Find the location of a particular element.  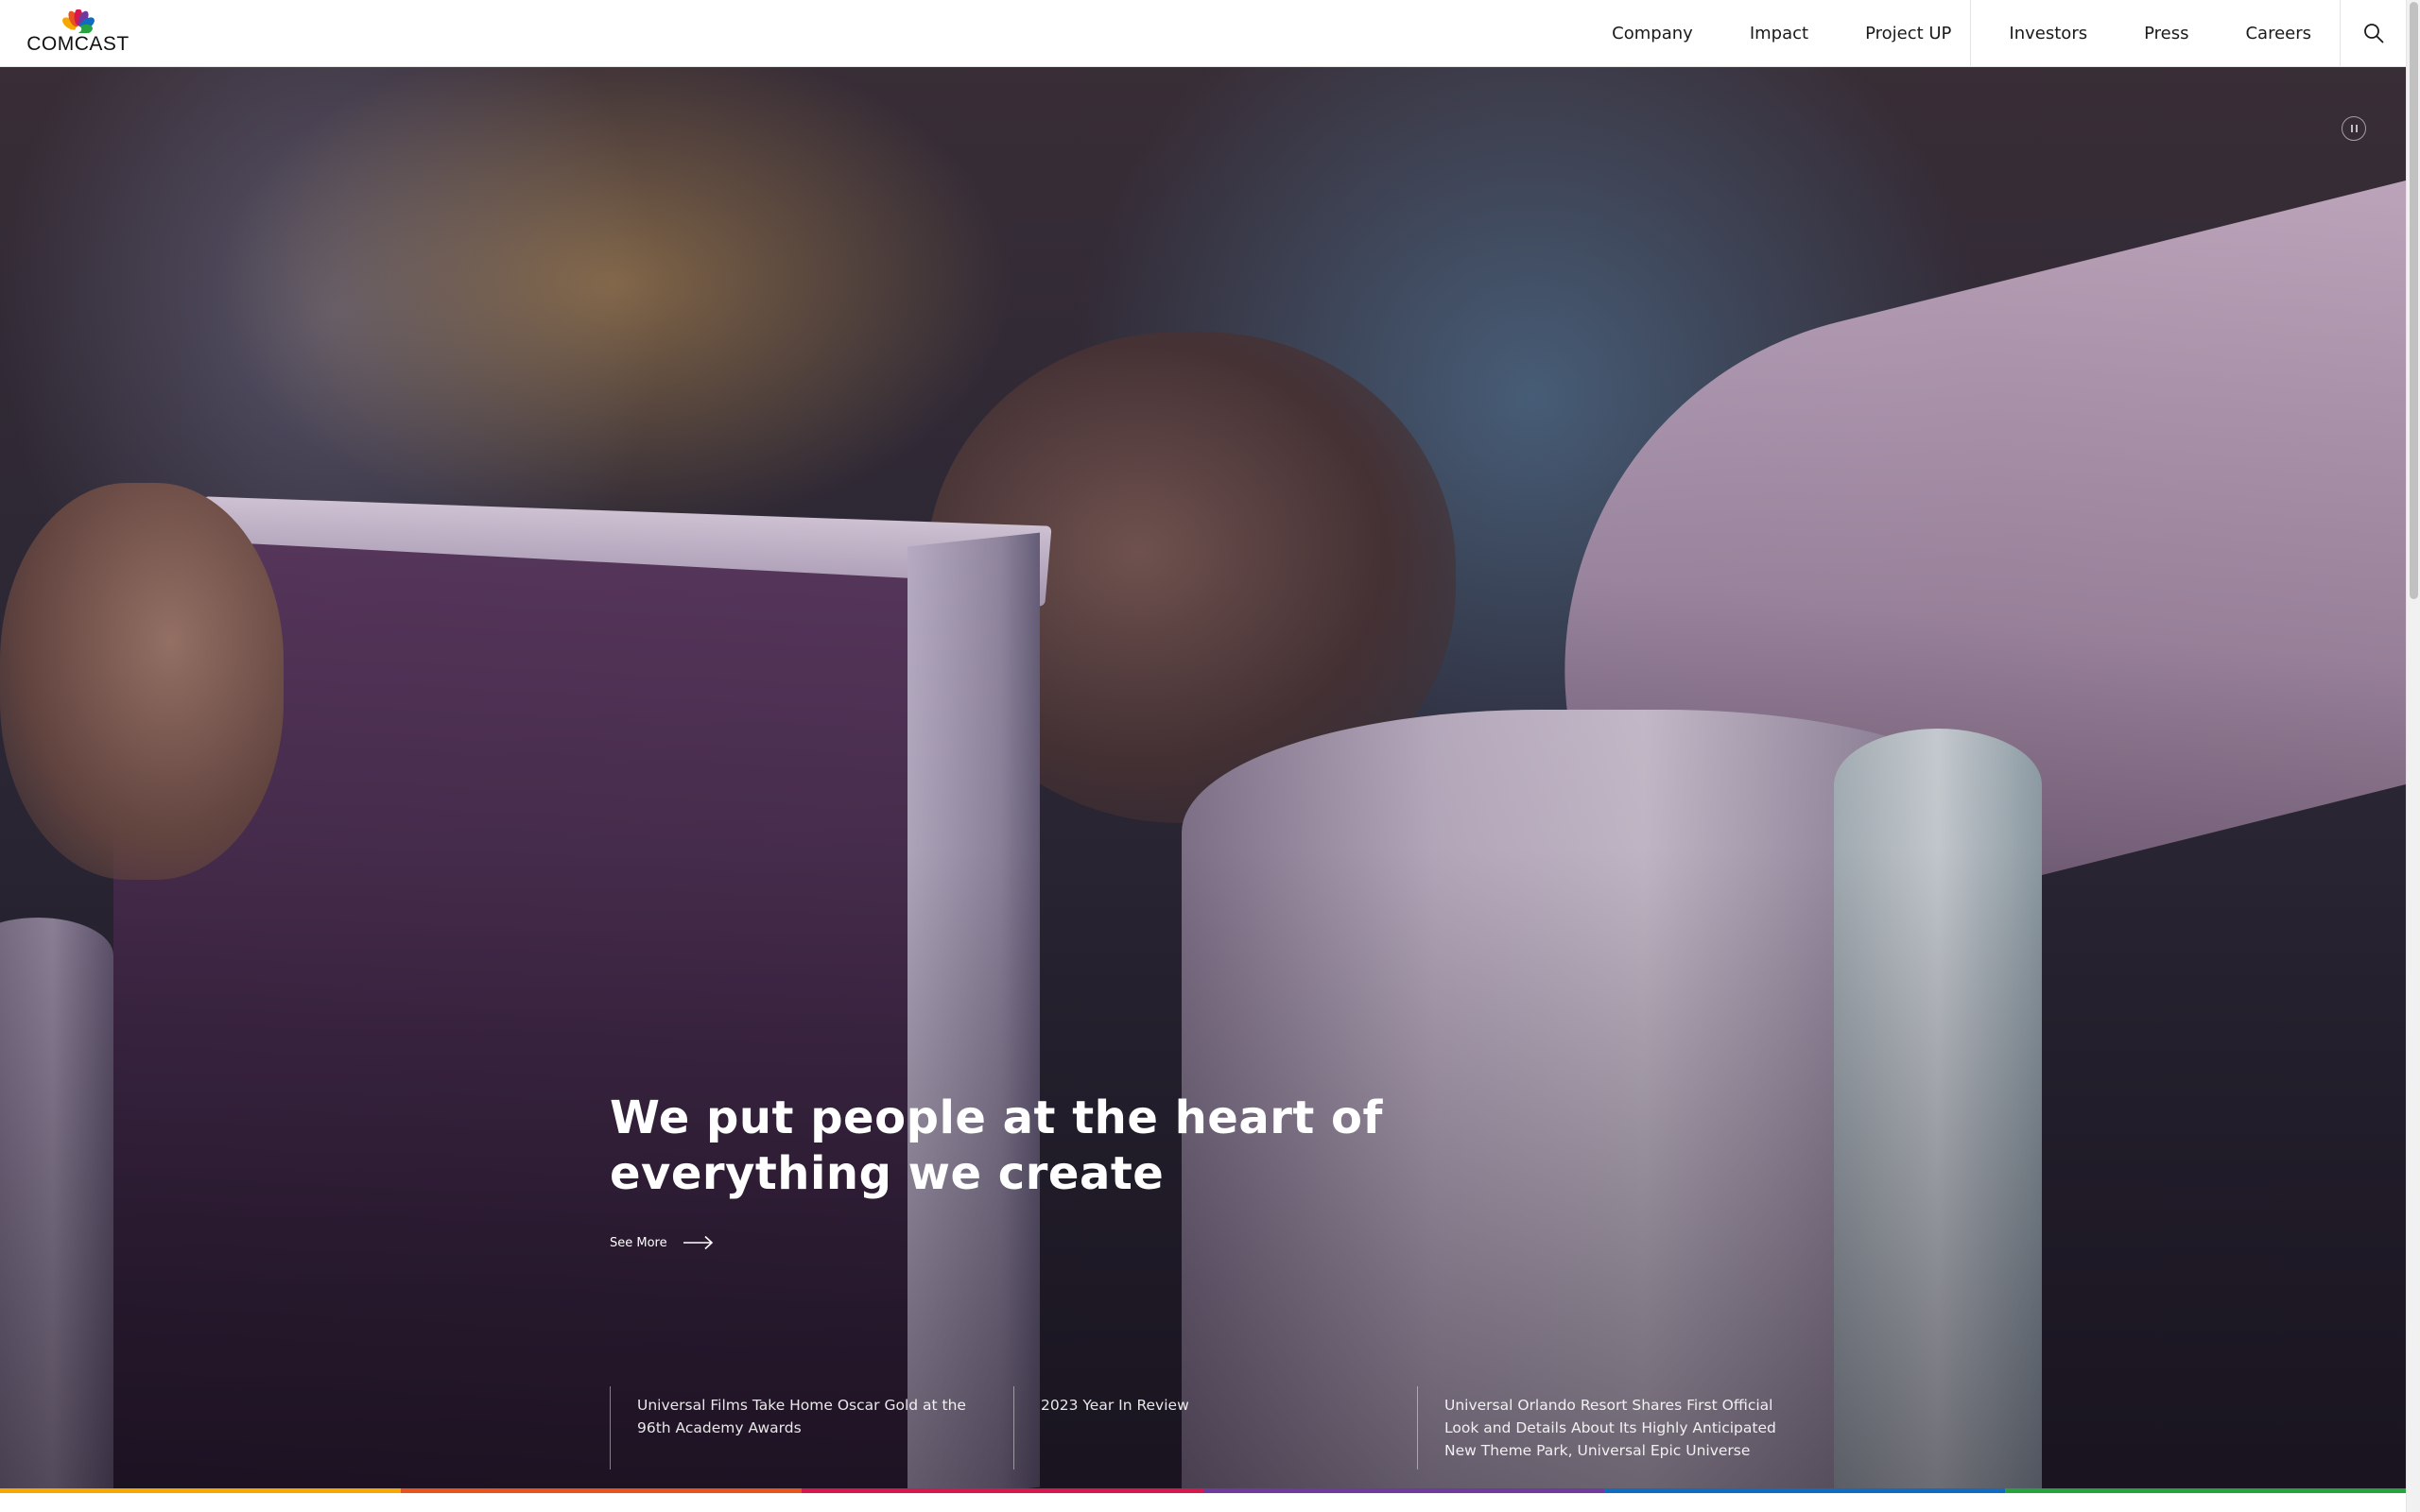

pause-icon is located at coordinates (2352, 128).